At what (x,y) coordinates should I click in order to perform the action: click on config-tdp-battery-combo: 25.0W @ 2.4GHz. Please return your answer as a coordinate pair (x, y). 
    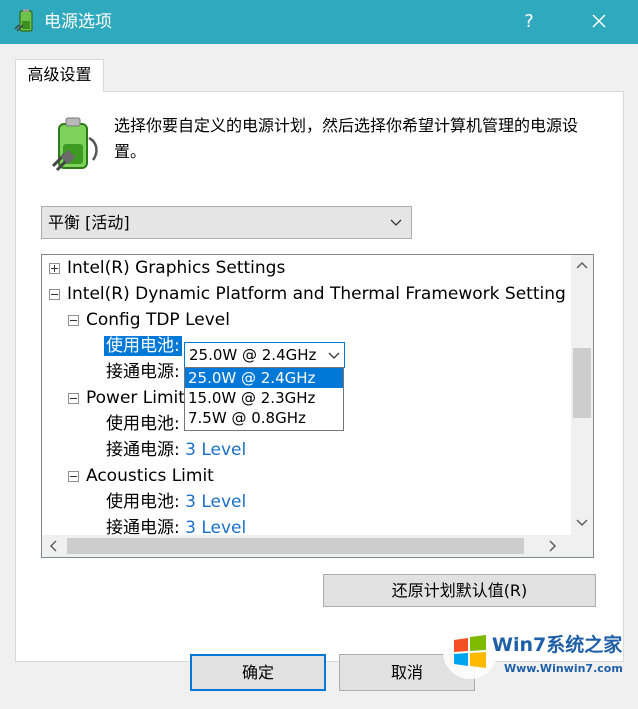
    Looking at the image, I should click on (264, 355).